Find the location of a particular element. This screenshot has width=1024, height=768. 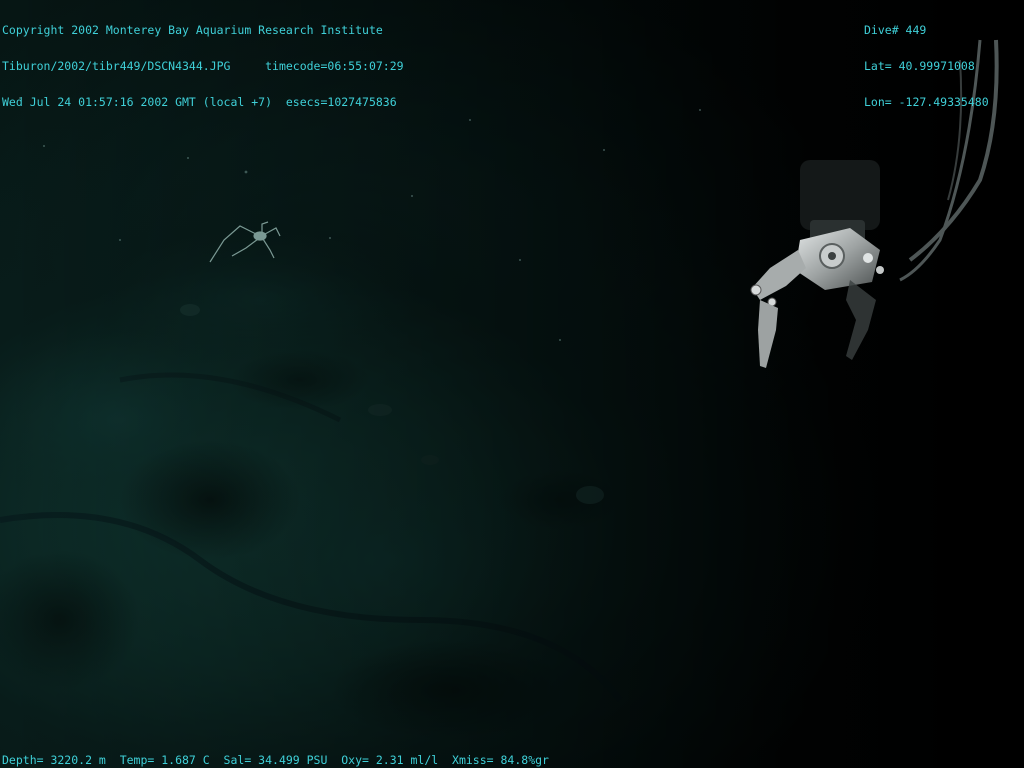

dive-number: Dive# 449 is located at coordinates (895, 30).